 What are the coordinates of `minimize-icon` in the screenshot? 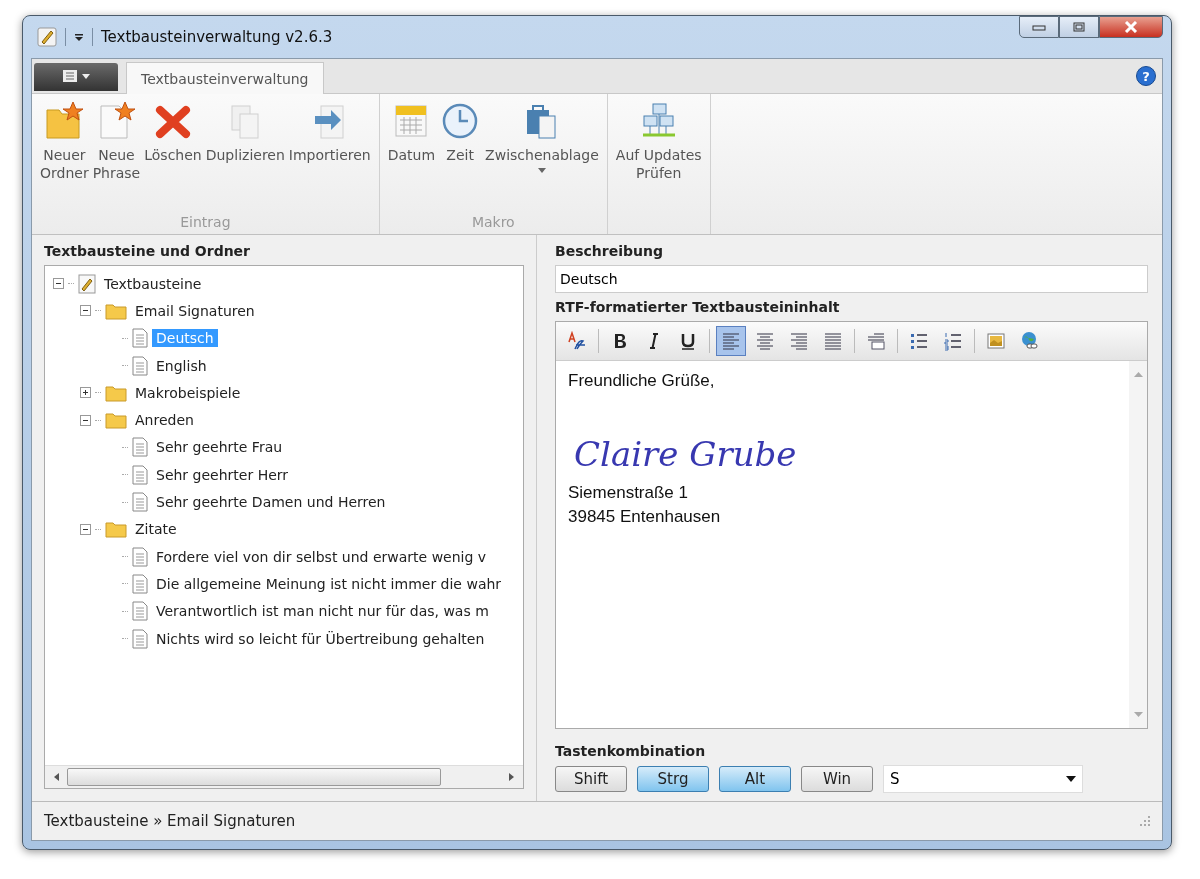 It's located at (1039, 27).